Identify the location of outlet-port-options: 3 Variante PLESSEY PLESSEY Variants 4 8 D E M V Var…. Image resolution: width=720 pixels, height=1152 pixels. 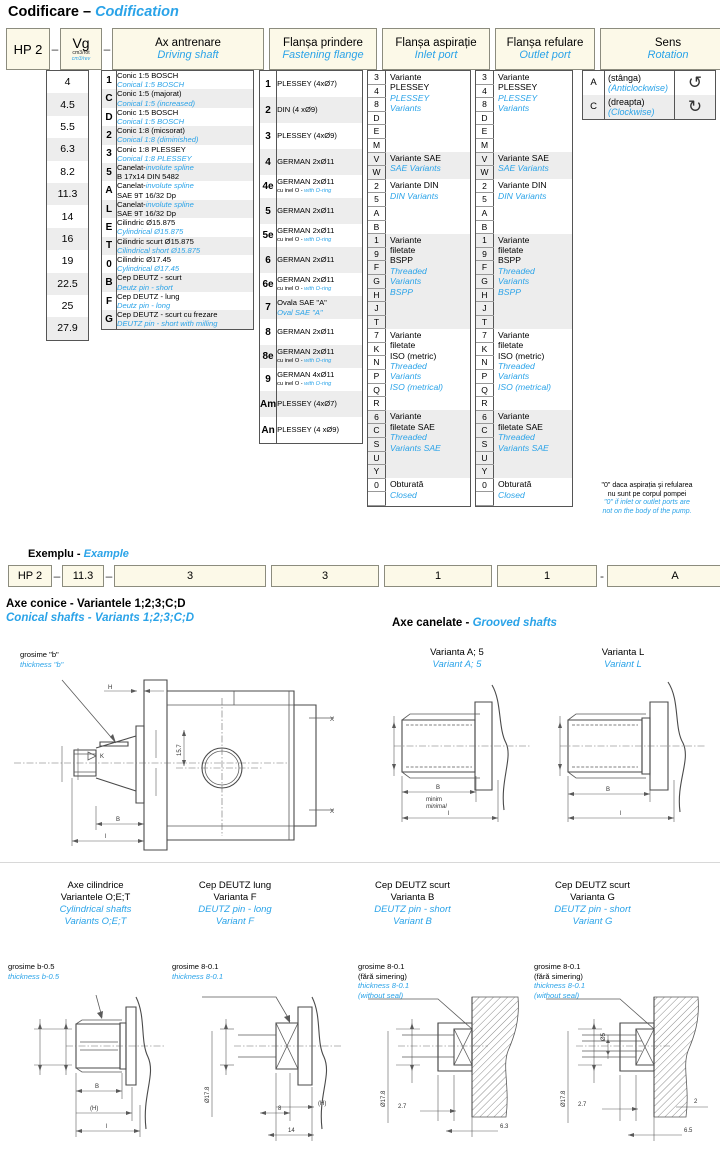
(524, 288).